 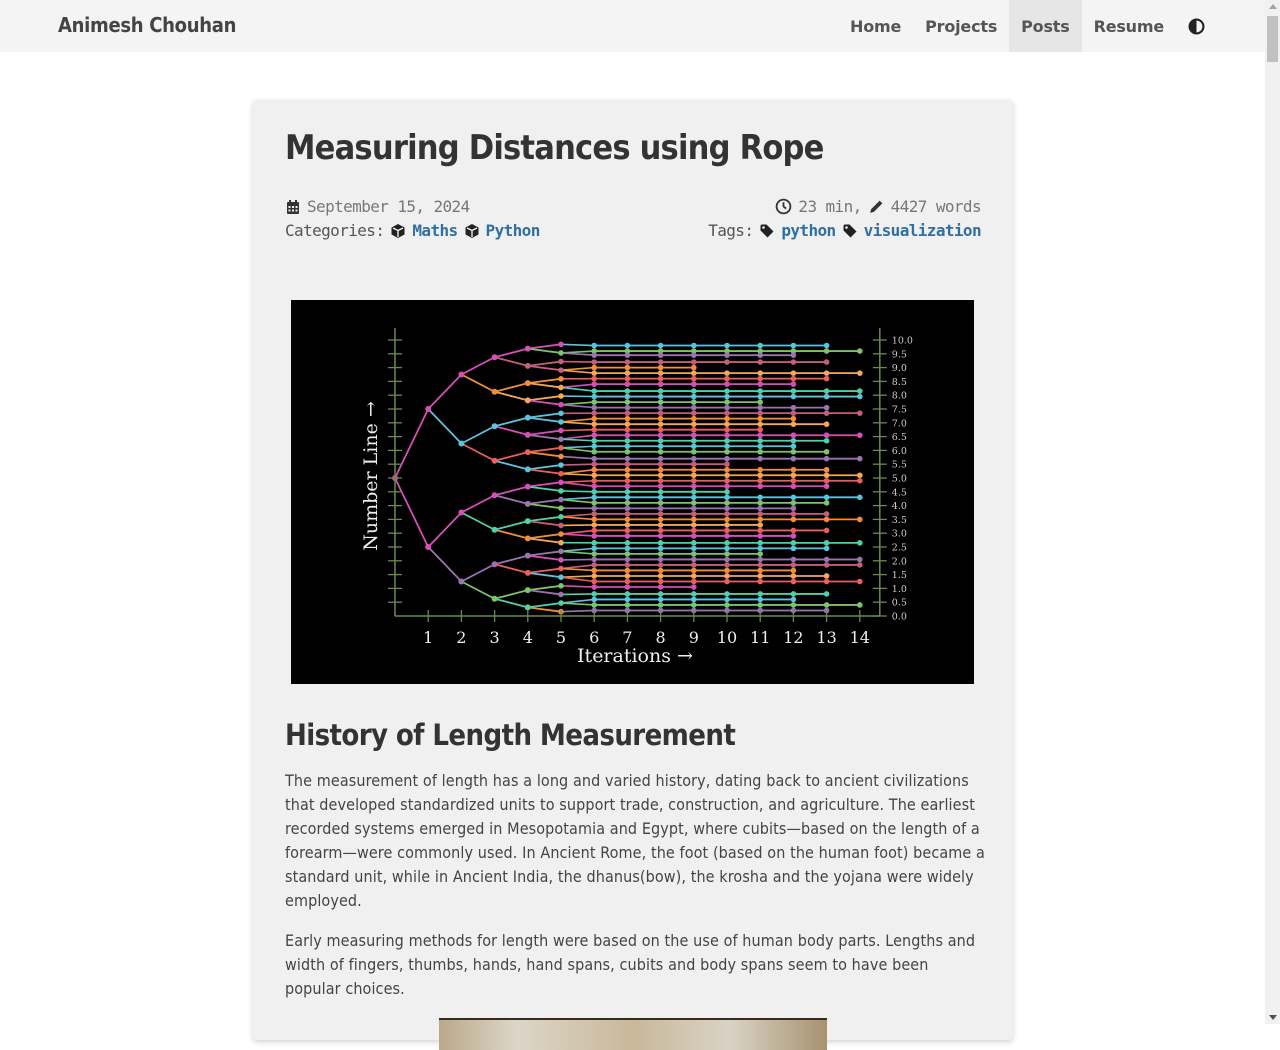 I want to click on nav-menu: Home Projects Posts Resume, so click(x=1027, y=26).